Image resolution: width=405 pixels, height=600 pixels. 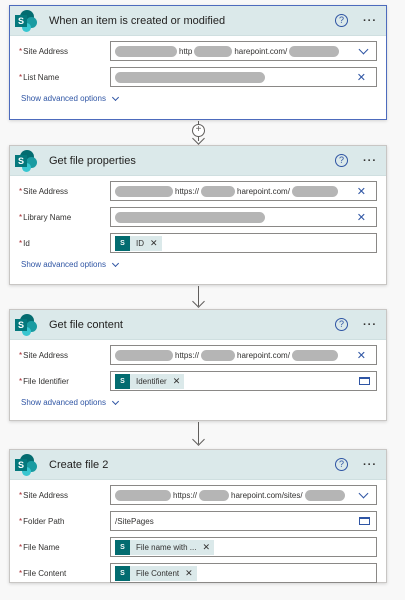 I want to click on field-label: File Identifier, so click(x=46, y=381).